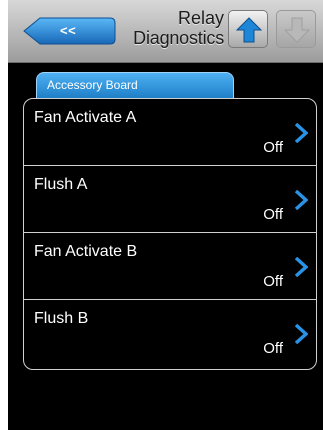 The height and width of the screenshot is (430, 323). What do you see at coordinates (61, 184) in the screenshot?
I see `relay-label: Flush A` at bounding box center [61, 184].